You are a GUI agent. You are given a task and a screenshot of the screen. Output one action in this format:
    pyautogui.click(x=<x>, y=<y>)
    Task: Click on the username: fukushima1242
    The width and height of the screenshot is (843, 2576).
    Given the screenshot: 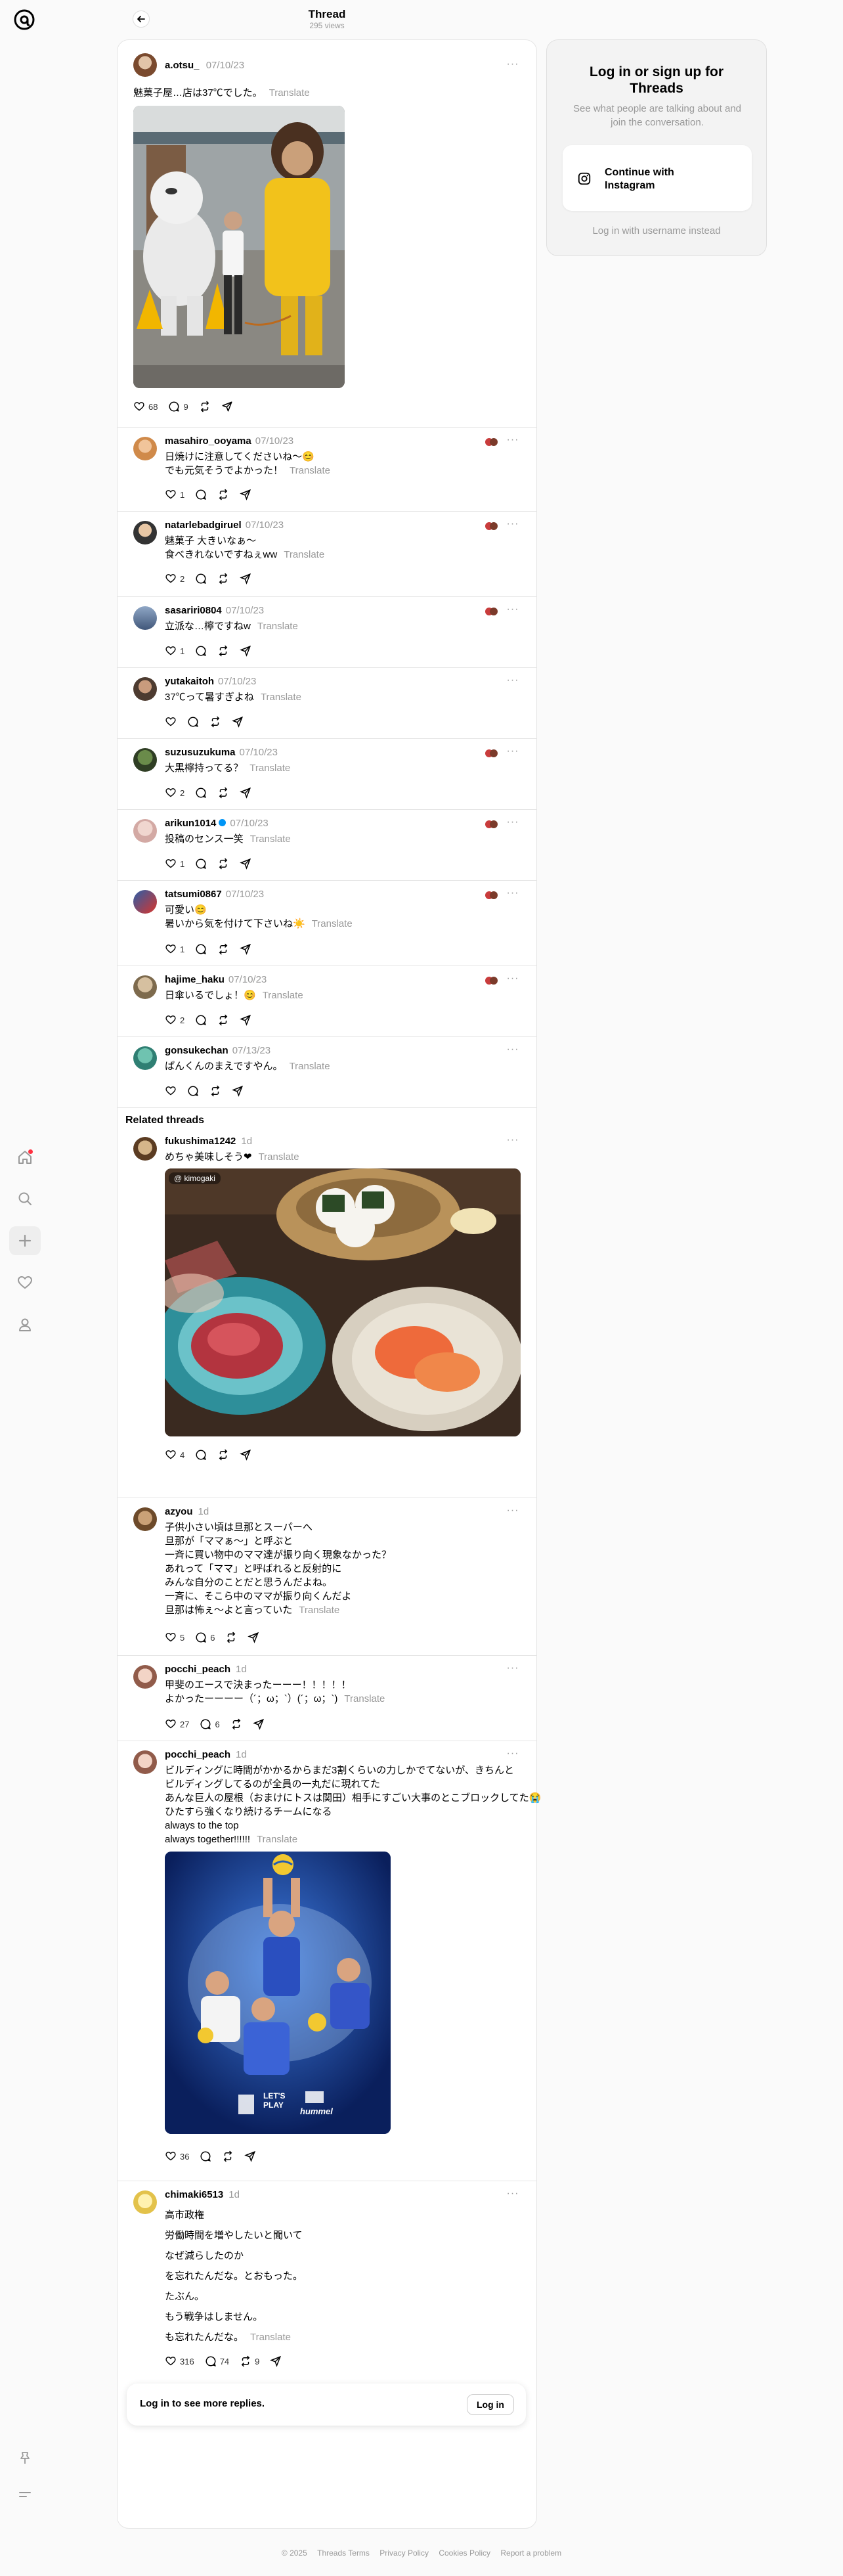 What is the action you would take?
    pyautogui.click(x=200, y=1141)
    